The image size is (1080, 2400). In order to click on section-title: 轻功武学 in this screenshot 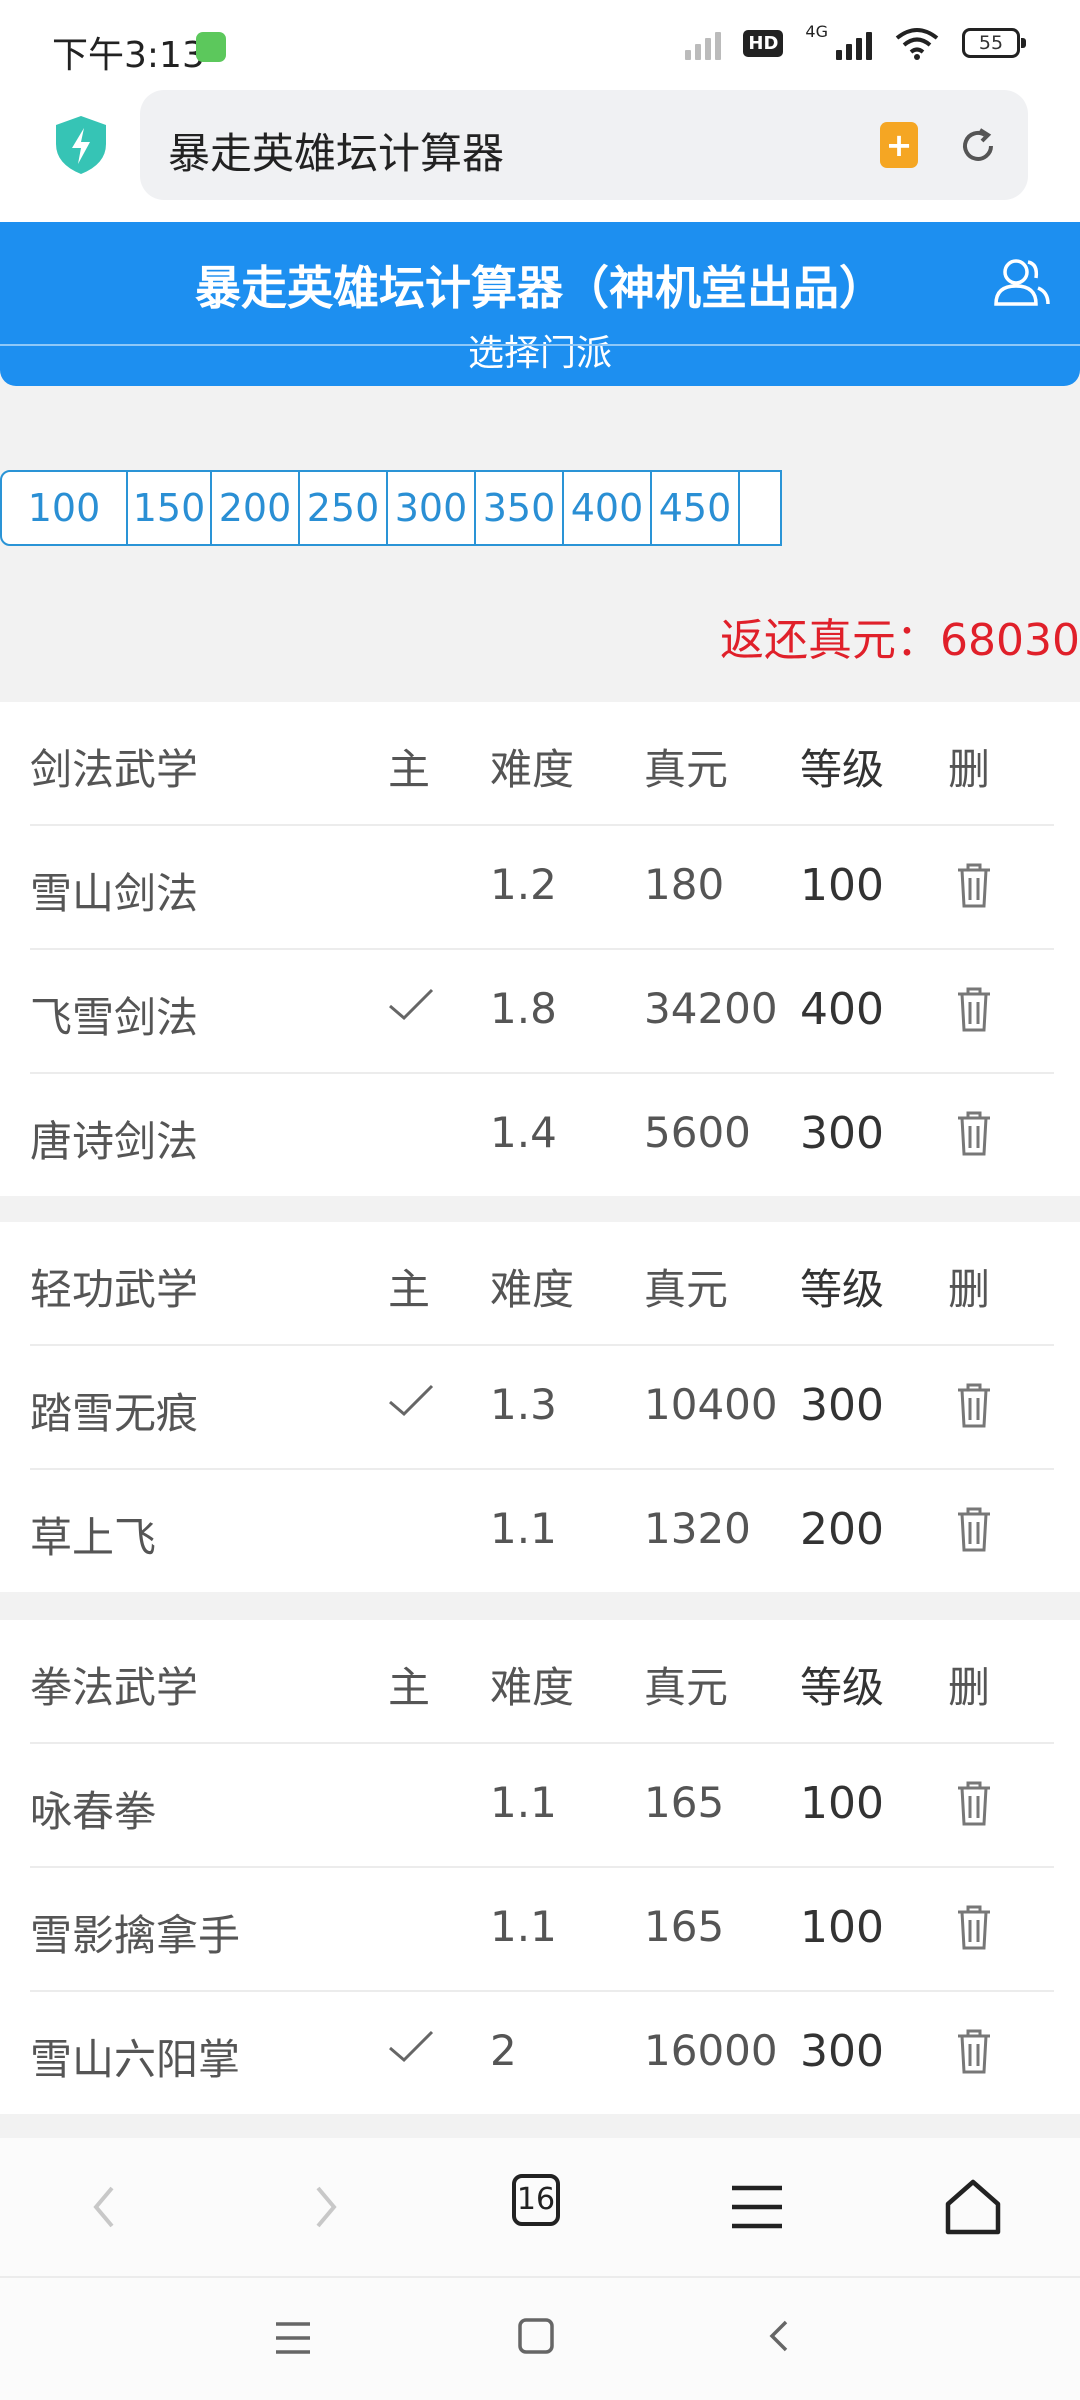, I will do `click(114, 1289)`.